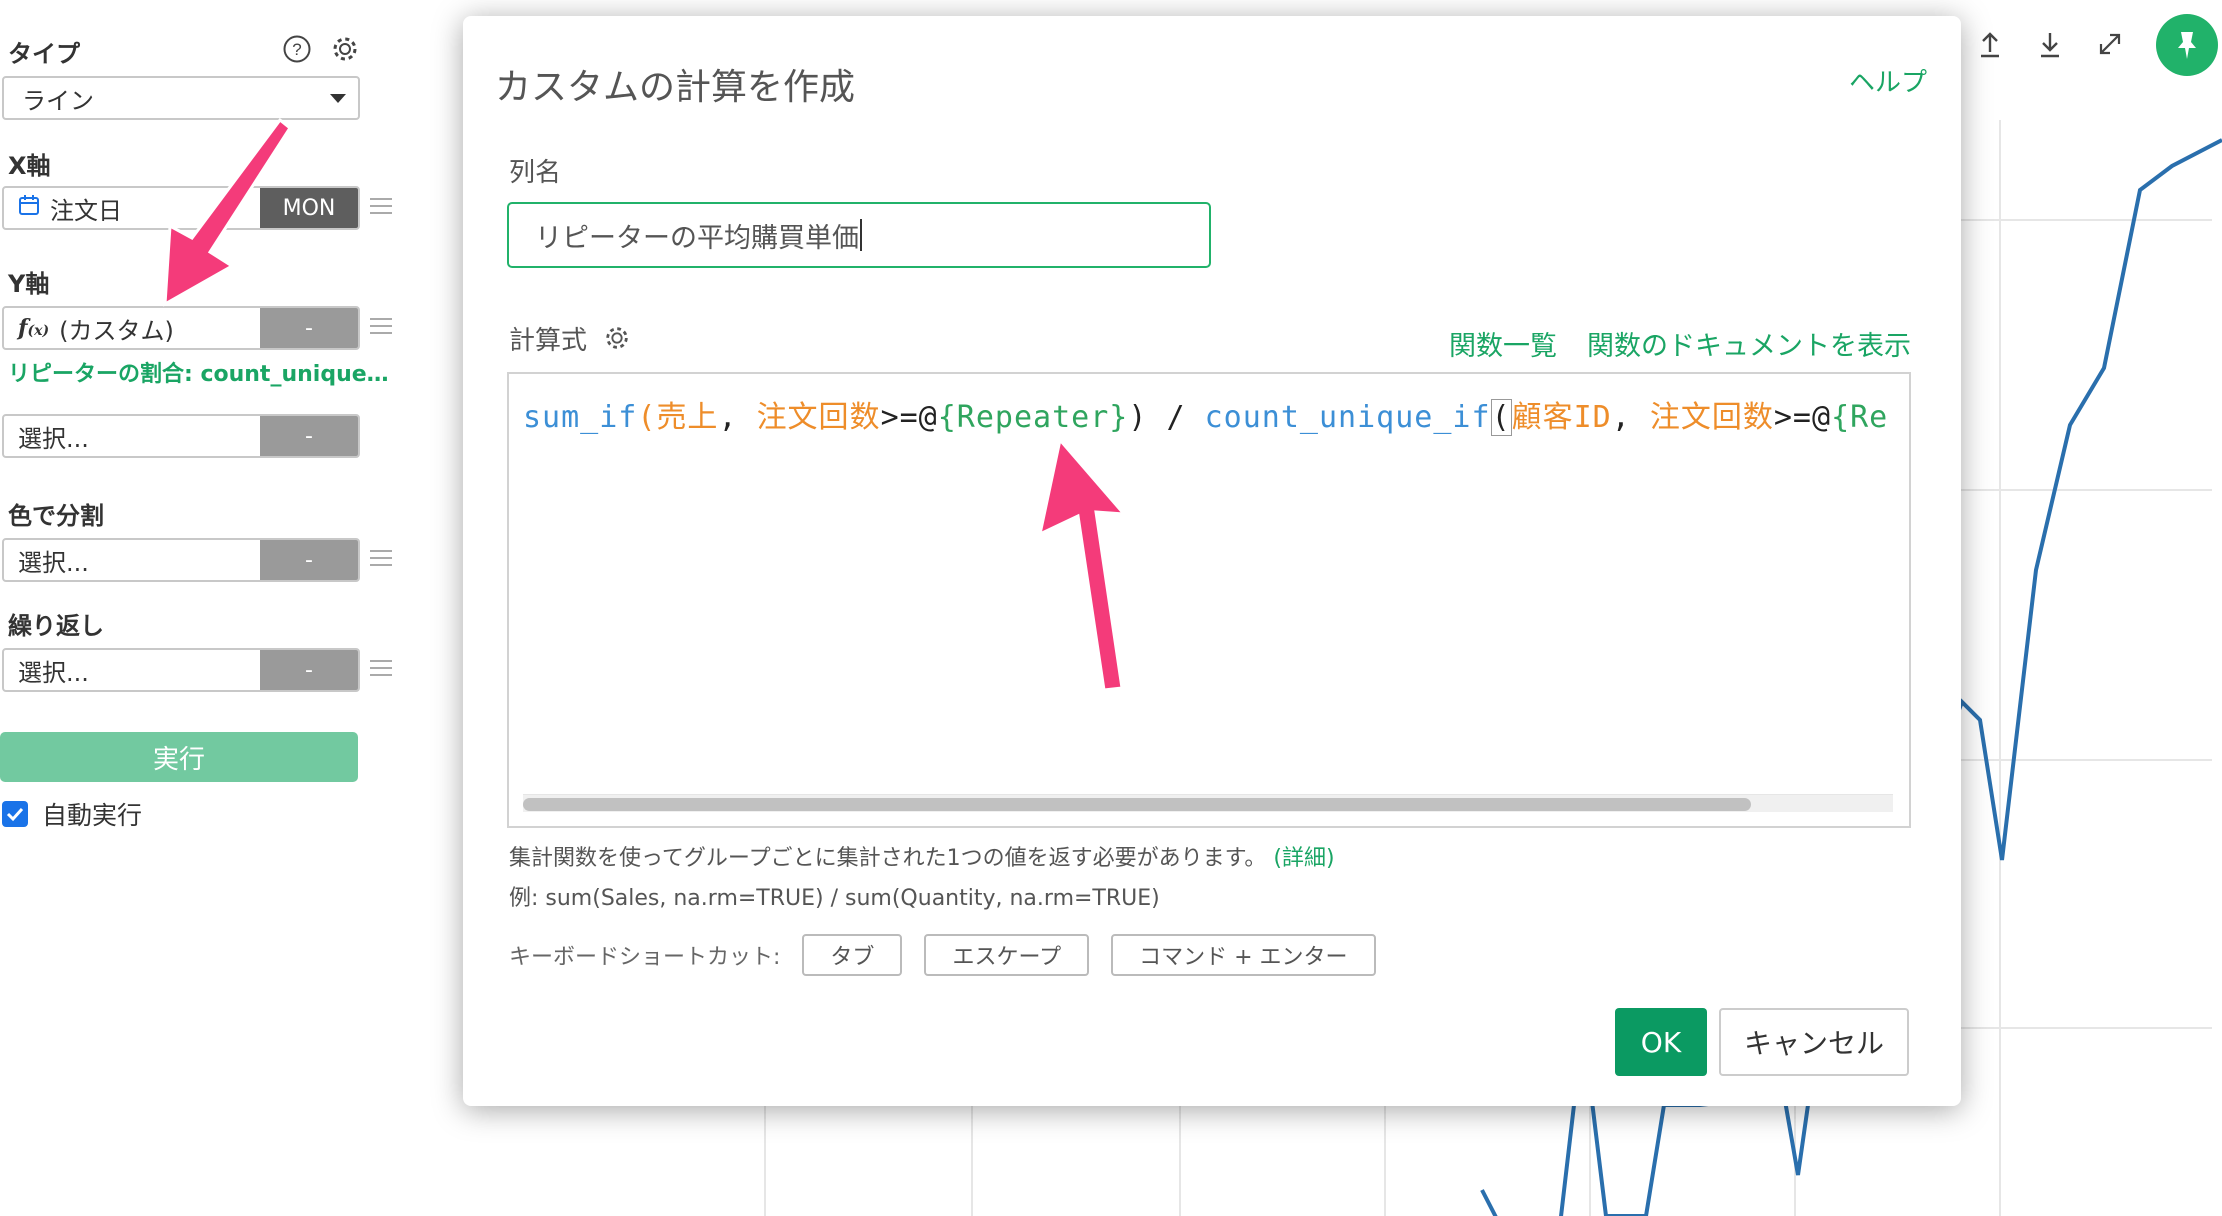 Image resolution: width=2222 pixels, height=1216 pixels. I want to click on run-button: 実行, so click(179, 757).